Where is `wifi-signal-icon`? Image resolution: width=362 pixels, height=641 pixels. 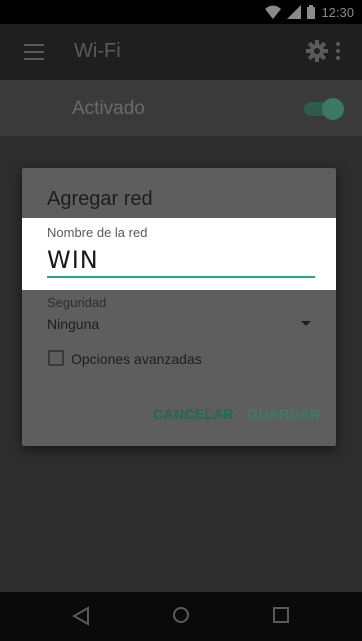
wifi-signal-icon is located at coordinates (273, 12).